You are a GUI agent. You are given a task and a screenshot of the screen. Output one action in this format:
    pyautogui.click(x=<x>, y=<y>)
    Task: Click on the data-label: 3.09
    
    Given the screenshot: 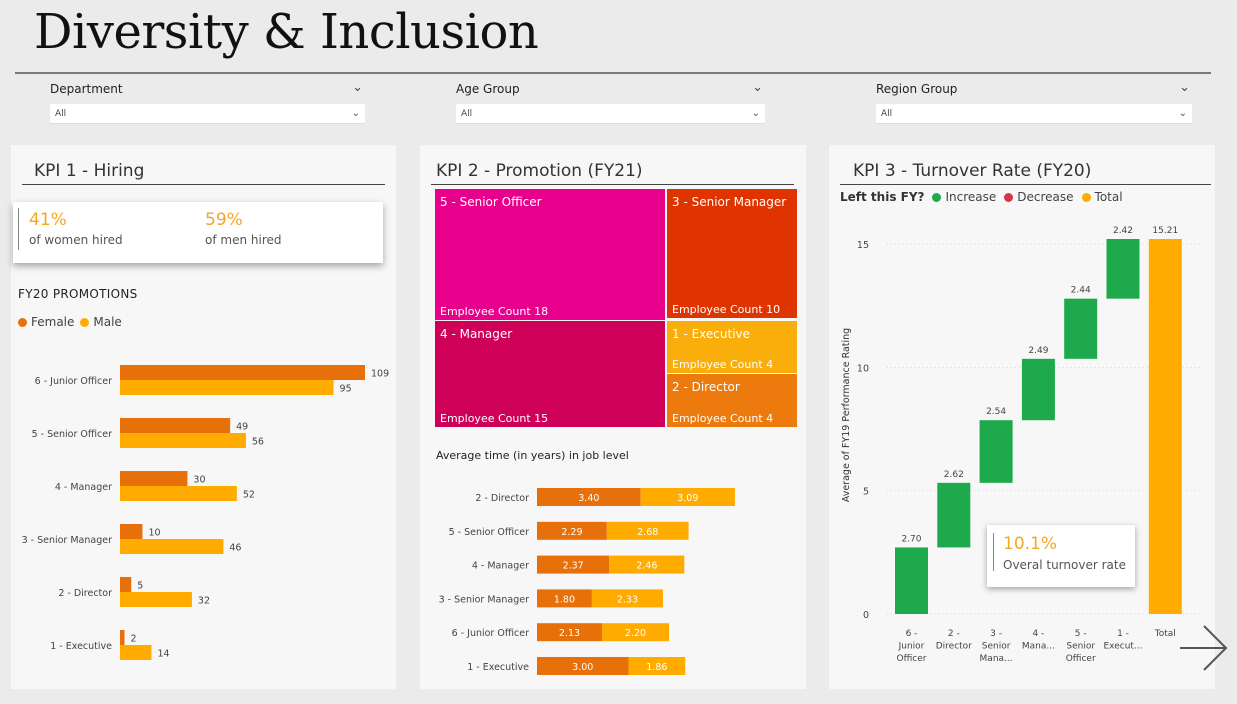 What is the action you would take?
    pyautogui.click(x=687, y=498)
    